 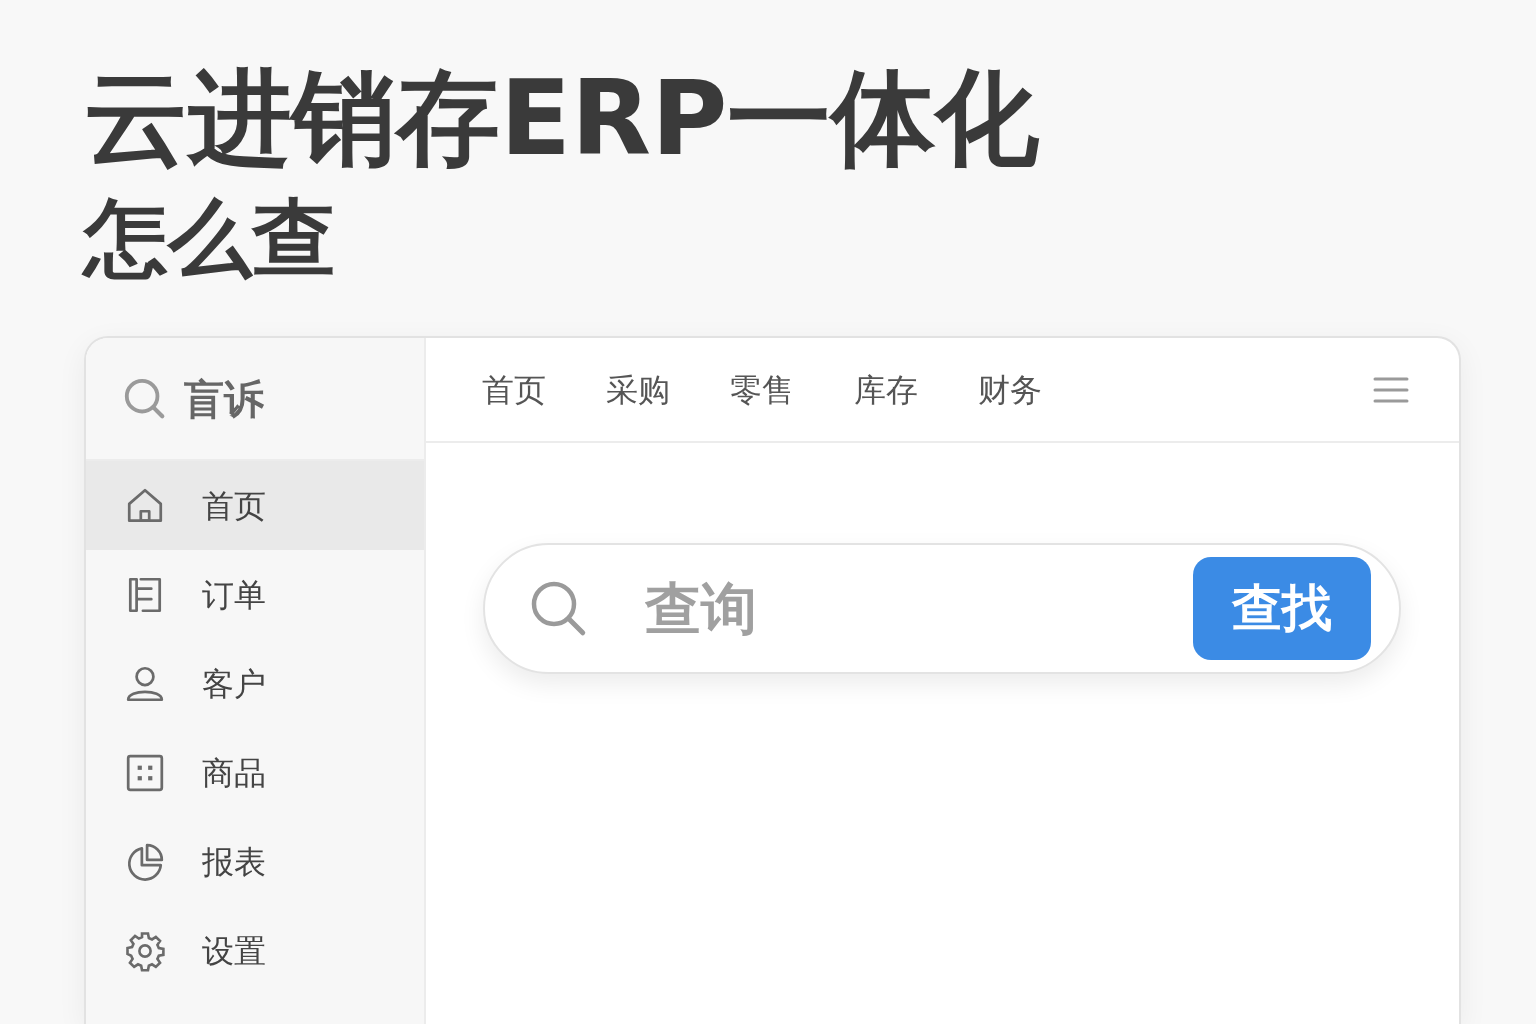 I want to click on sidebar-item-label: 商品, so click(x=234, y=773).